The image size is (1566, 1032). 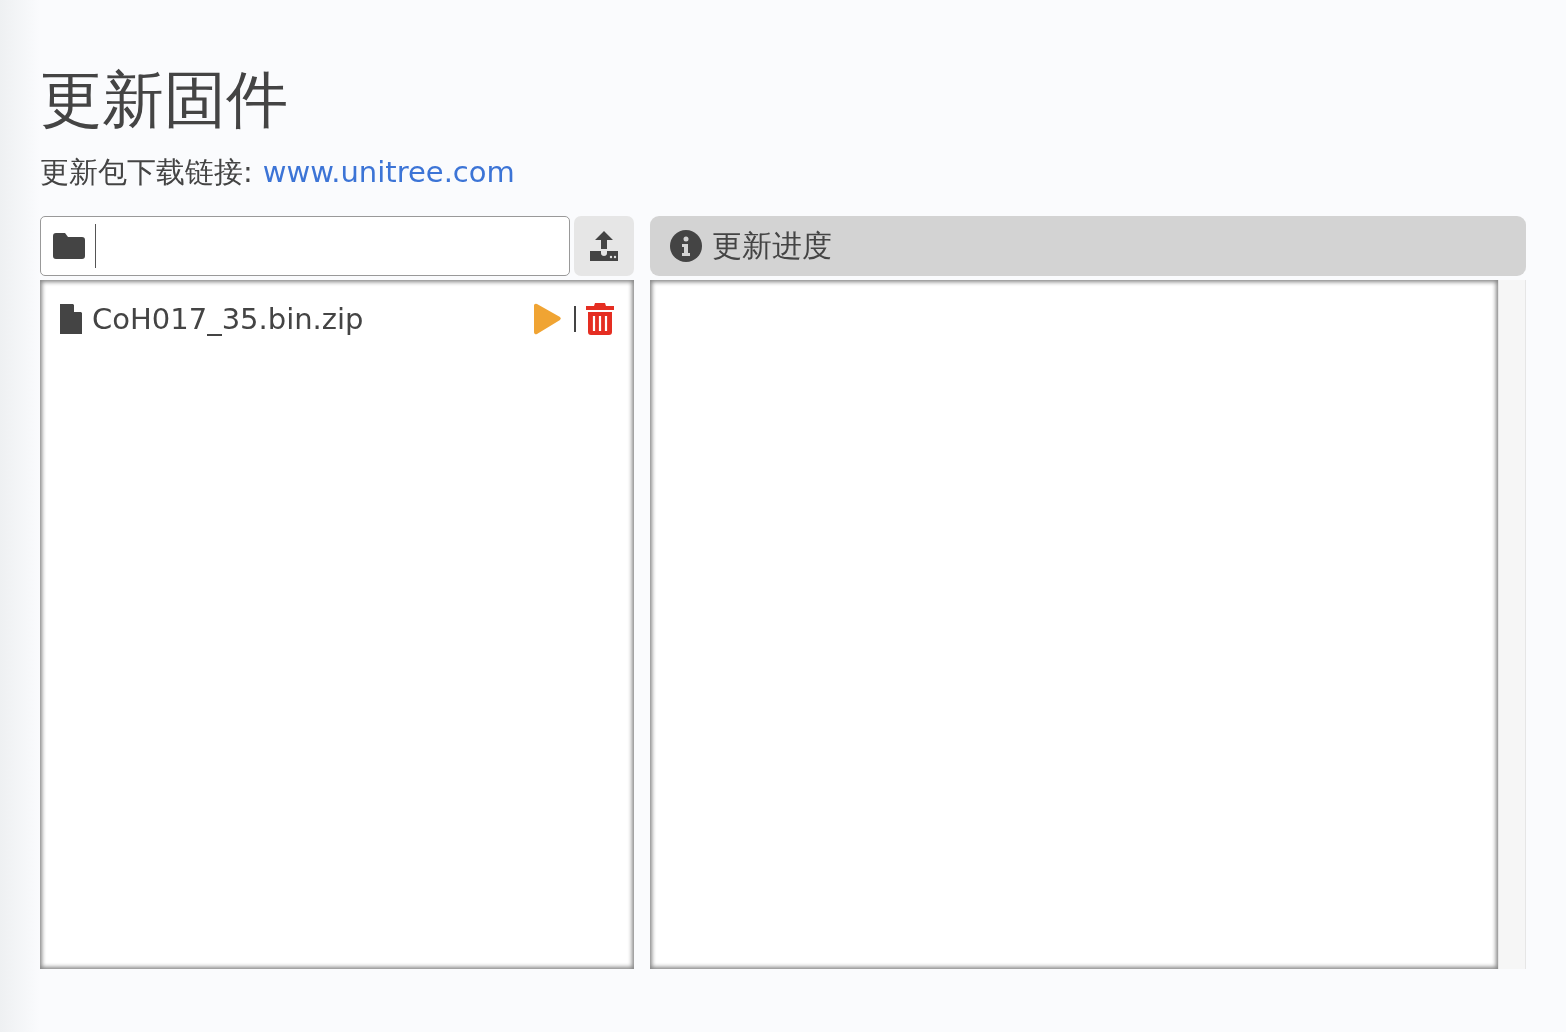 What do you see at coordinates (305, 246) in the screenshot?
I see `file-input-field` at bounding box center [305, 246].